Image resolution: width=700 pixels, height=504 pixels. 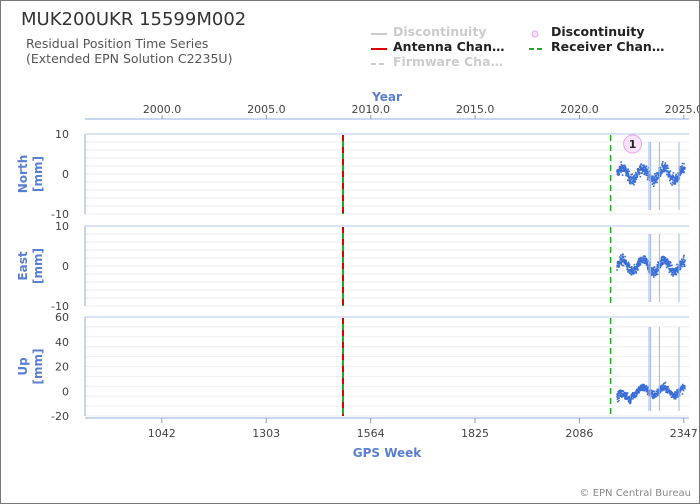 What do you see at coordinates (38, 174) in the screenshot?
I see `y-axis-unit-north: [mm]` at bounding box center [38, 174].